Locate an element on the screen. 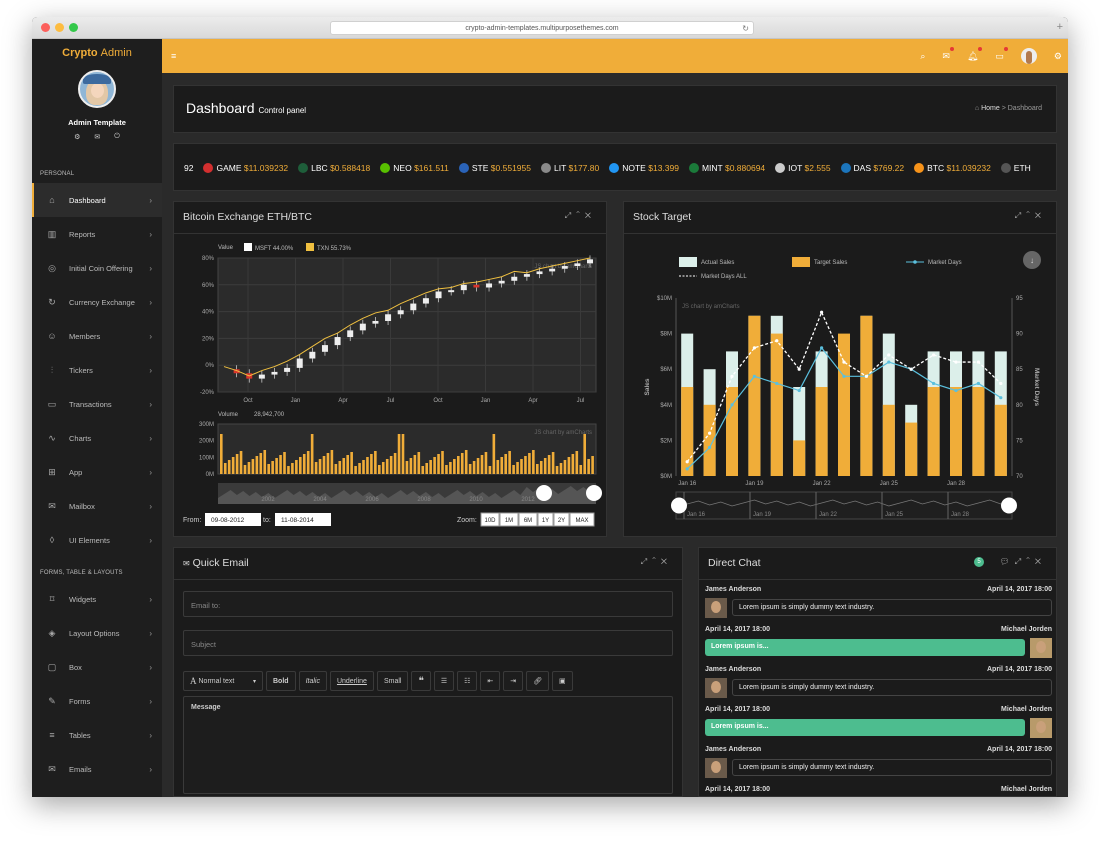 The image size is (1100, 842). ticker-item: NEO $161.511 is located at coordinates (414, 168).